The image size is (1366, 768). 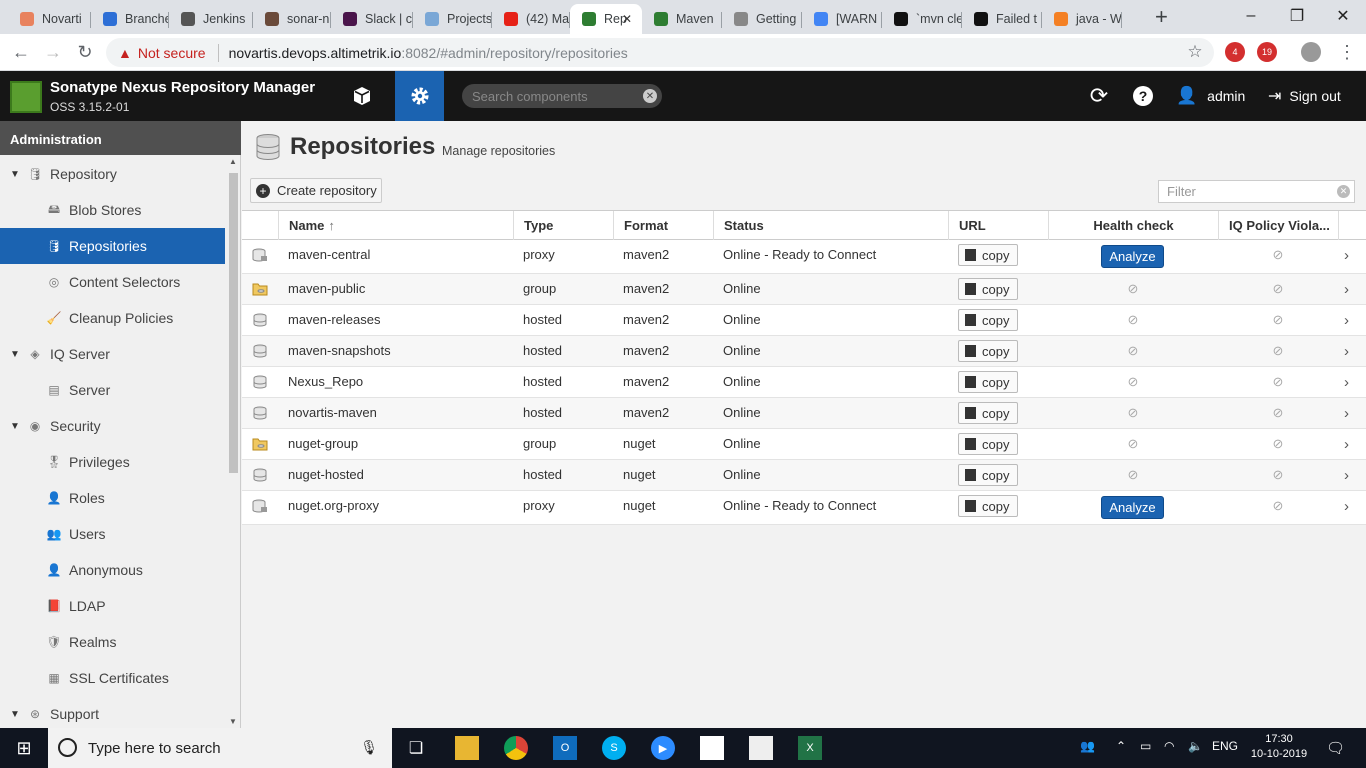 What do you see at coordinates (516, 748) in the screenshot?
I see `chrome-icon` at bounding box center [516, 748].